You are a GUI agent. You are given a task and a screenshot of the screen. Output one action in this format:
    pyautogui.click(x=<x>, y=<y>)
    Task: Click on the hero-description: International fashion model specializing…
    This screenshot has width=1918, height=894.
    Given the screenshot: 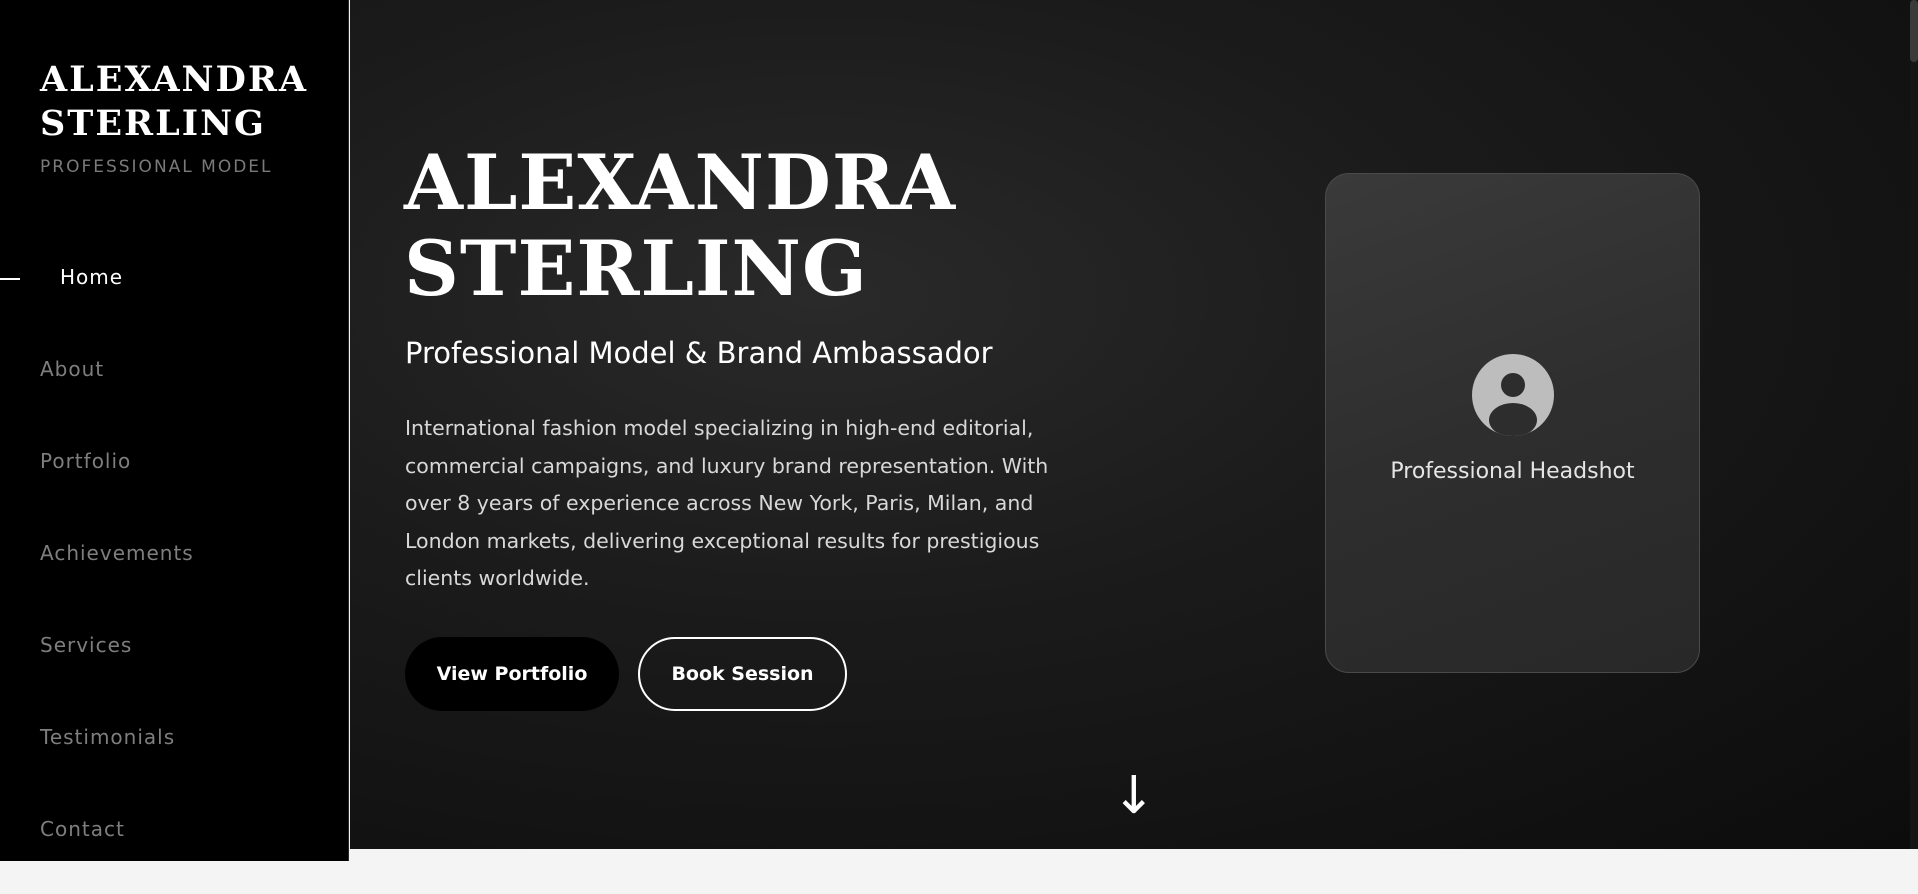 What is the action you would take?
    pyautogui.click(x=727, y=503)
    